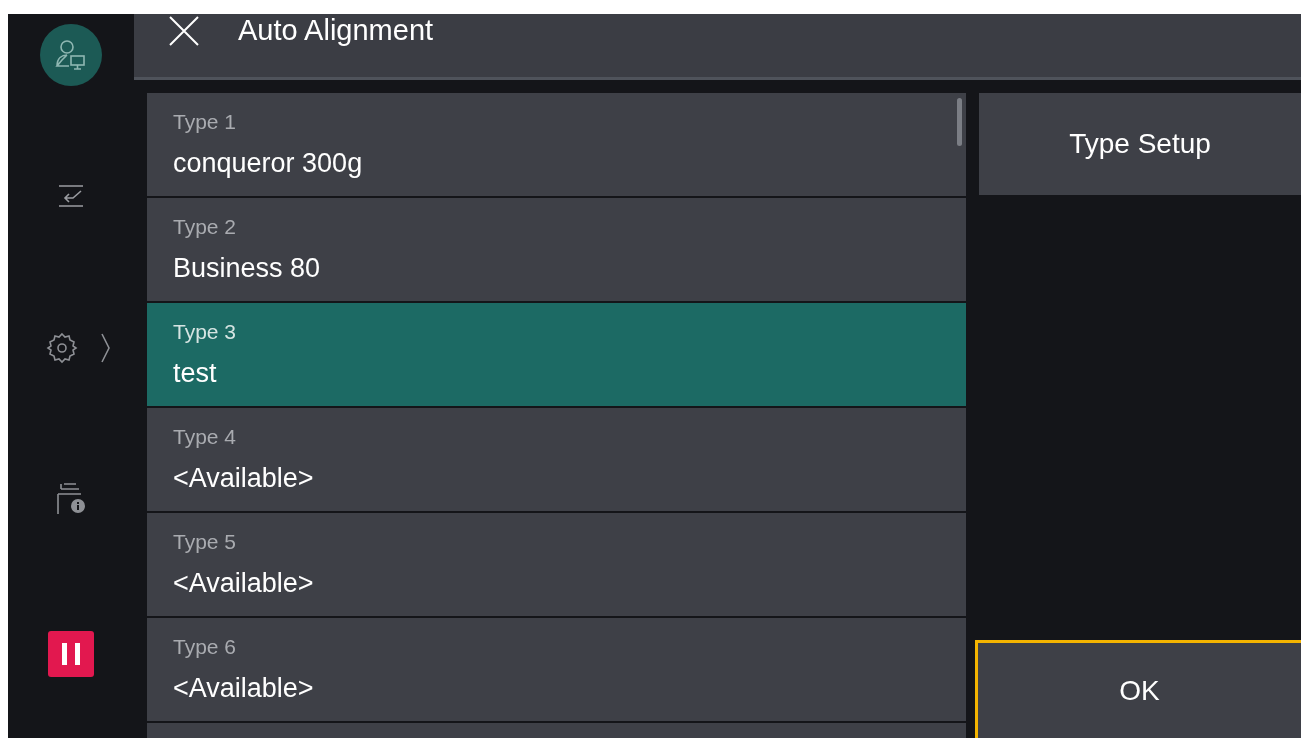 This screenshot has height=738, width=1301. What do you see at coordinates (184, 30) in the screenshot?
I see `close-icon` at bounding box center [184, 30].